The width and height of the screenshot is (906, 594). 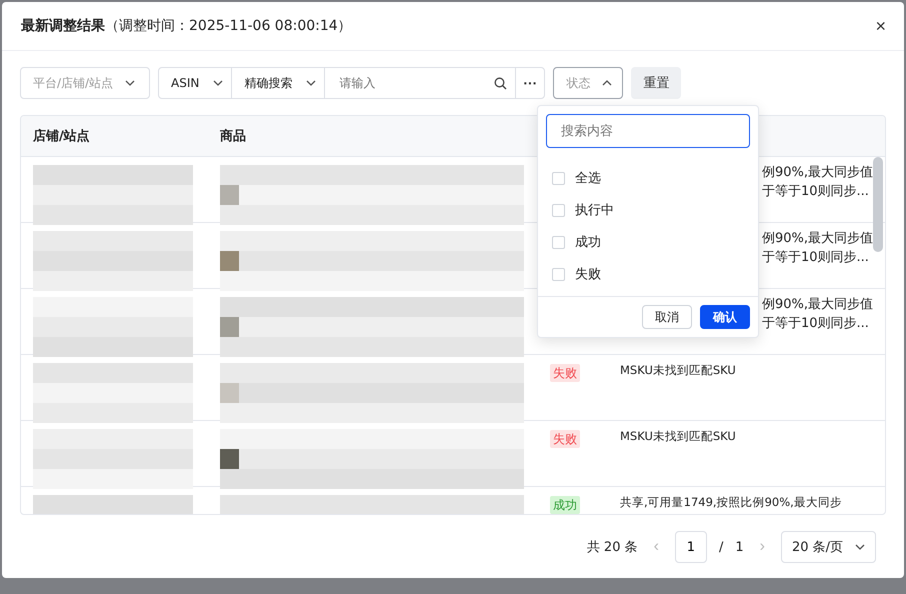 What do you see at coordinates (828, 547) in the screenshot?
I see `page-size-select: 20 条/页` at bounding box center [828, 547].